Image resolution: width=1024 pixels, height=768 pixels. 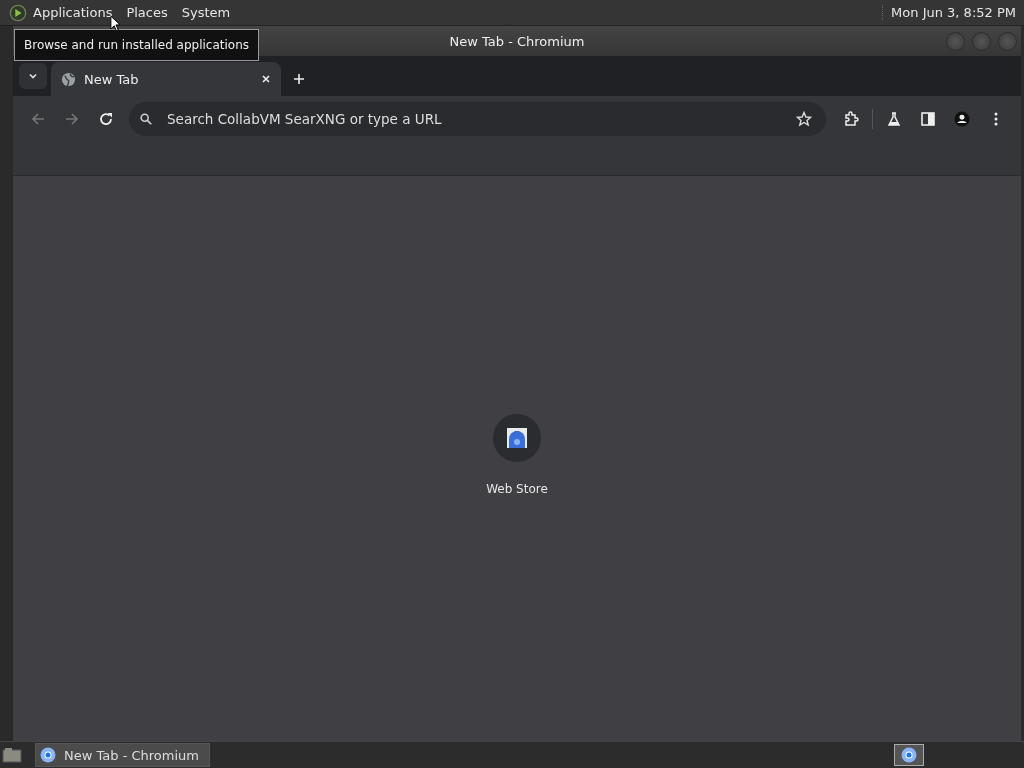 I want to click on globe-icon, so click(x=68, y=79).